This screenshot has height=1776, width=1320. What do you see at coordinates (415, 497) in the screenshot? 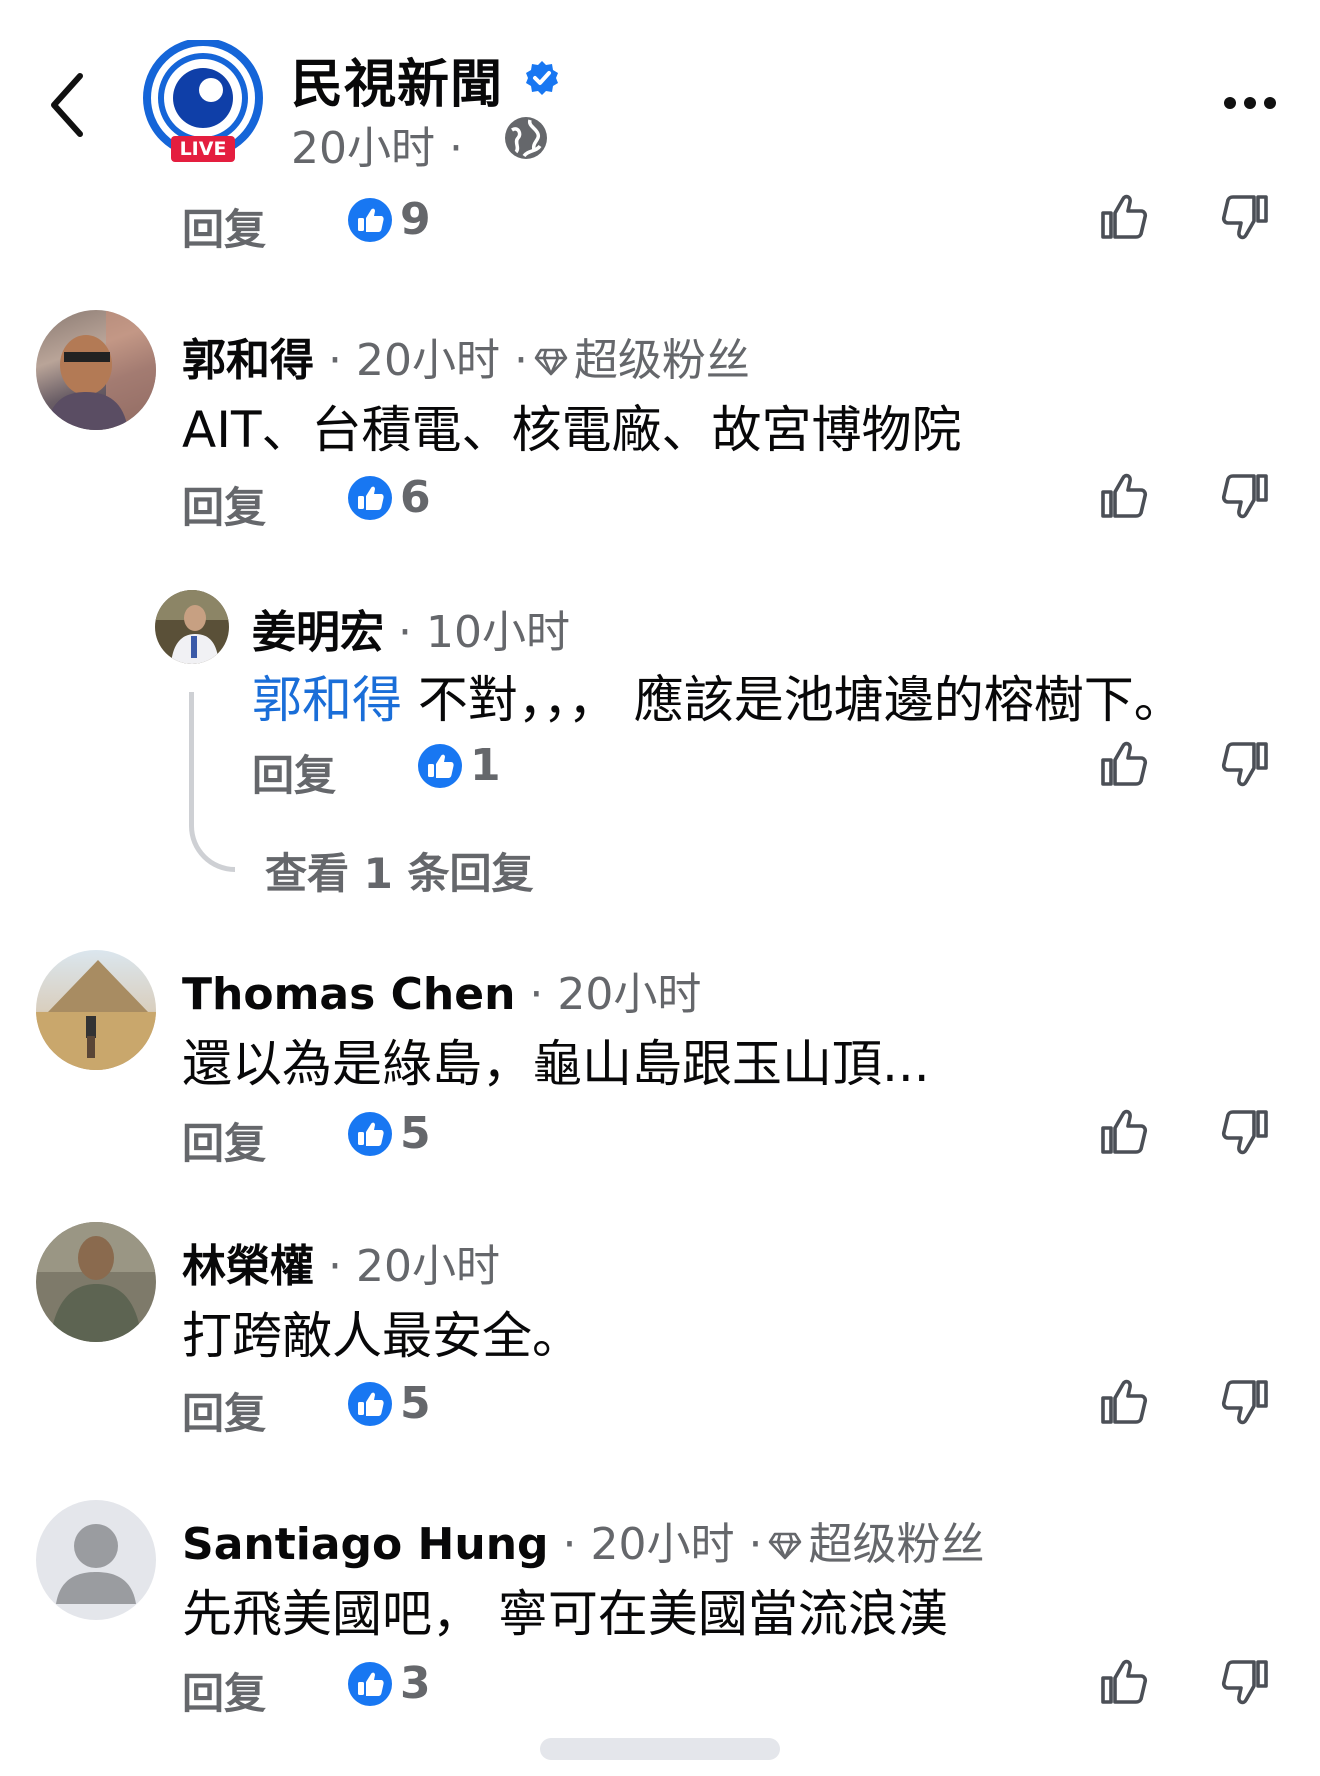
I see `like-count-number: 6` at bounding box center [415, 497].